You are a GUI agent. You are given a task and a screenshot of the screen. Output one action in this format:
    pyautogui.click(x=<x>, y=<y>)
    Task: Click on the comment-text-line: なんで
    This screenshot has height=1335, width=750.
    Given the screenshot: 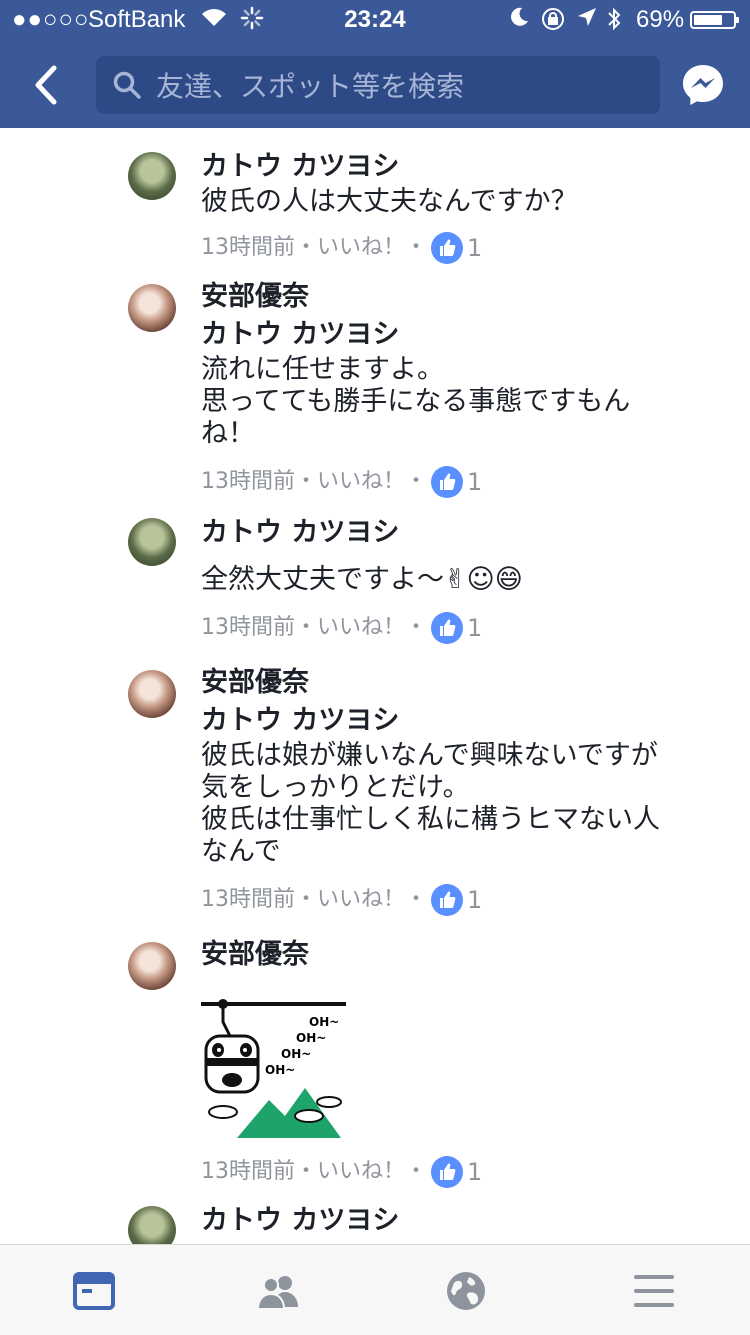 What is the action you would take?
    pyautogui.click(x=241, y=851)
    